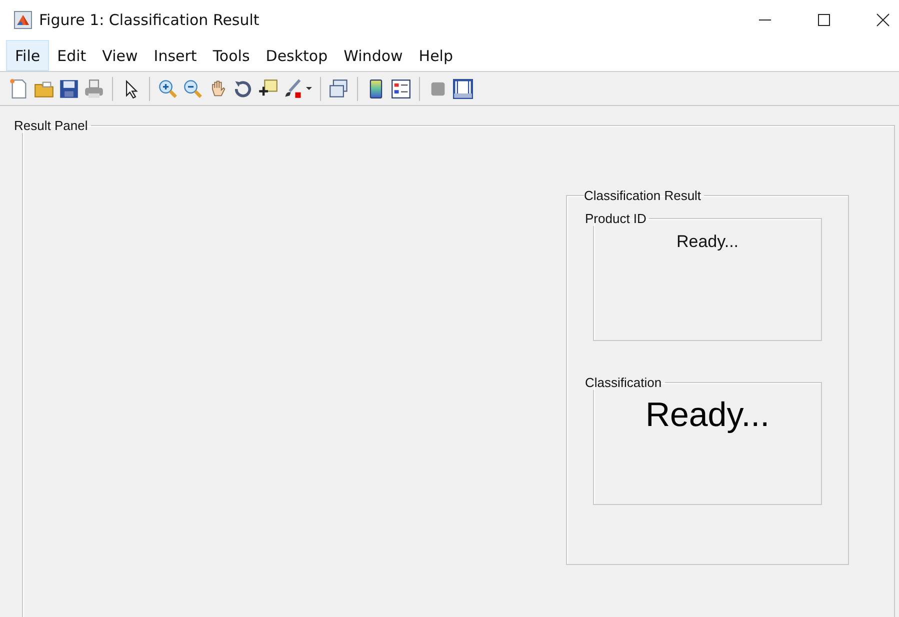 This screenshot has width=899, height=617. Describe the element at coordinates (23, 20) in the screenshot. I see `app-logo-icon` at that location.